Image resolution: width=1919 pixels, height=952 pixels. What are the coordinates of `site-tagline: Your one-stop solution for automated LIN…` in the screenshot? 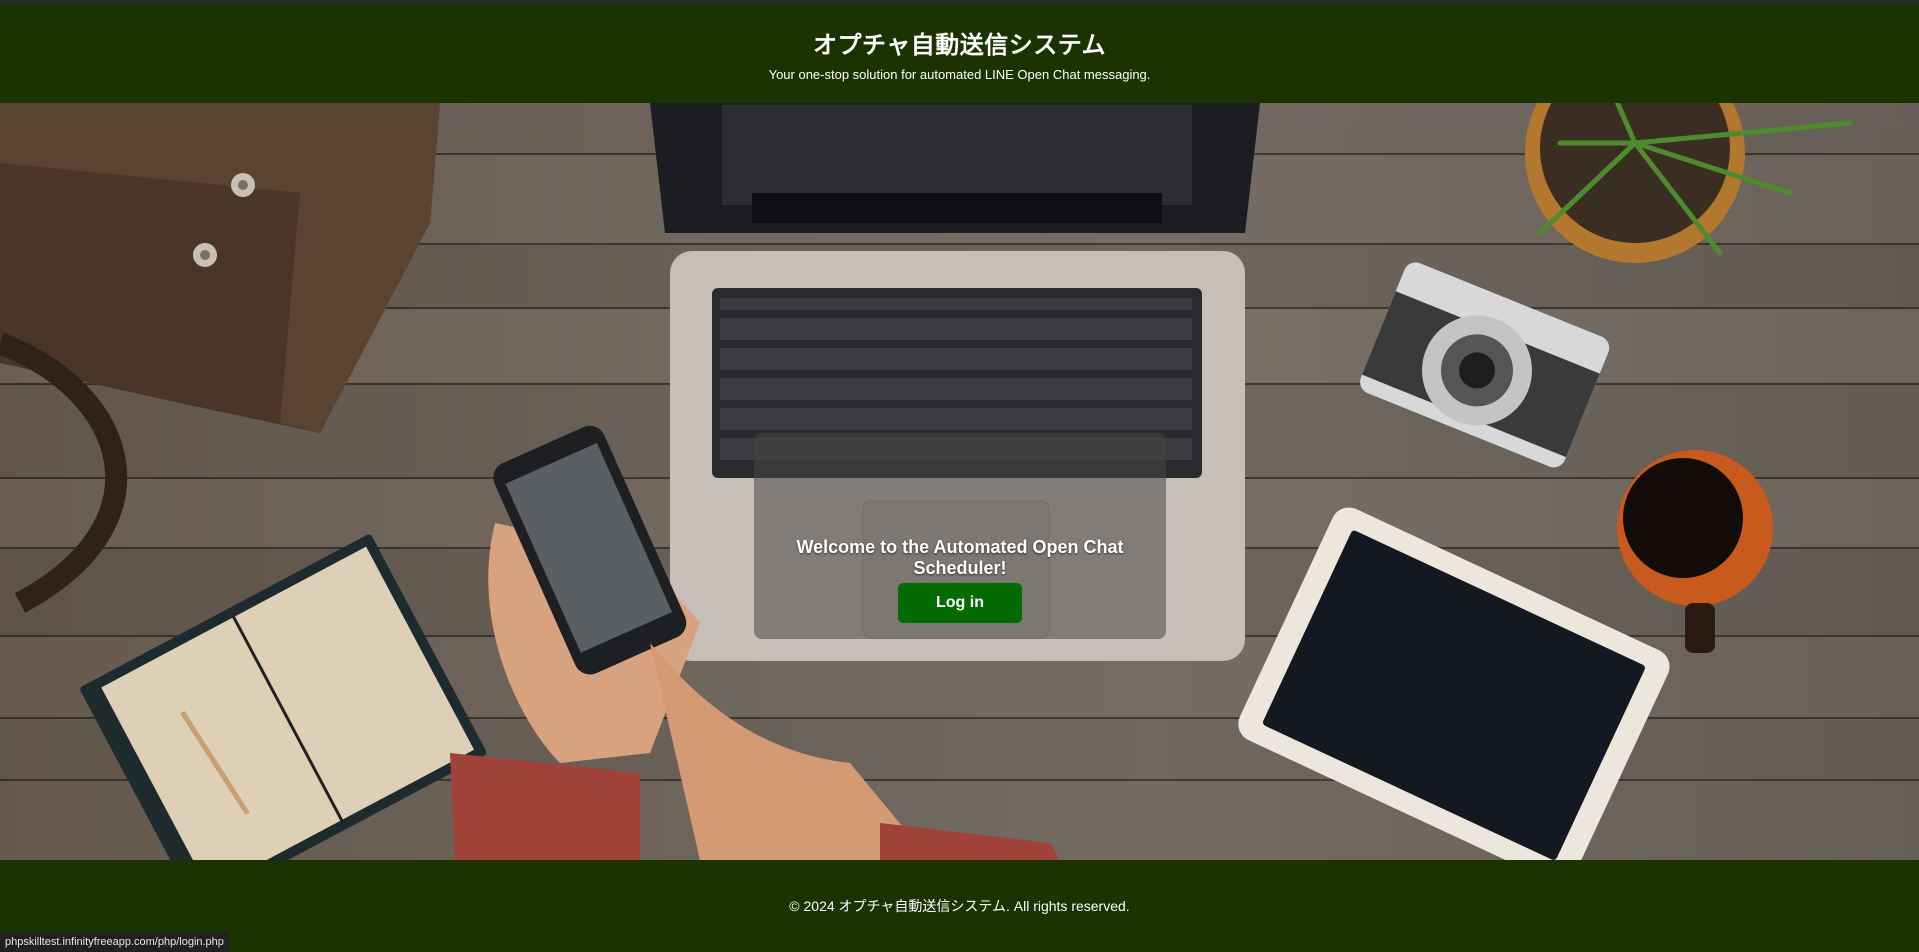 It's located at (959, 74).